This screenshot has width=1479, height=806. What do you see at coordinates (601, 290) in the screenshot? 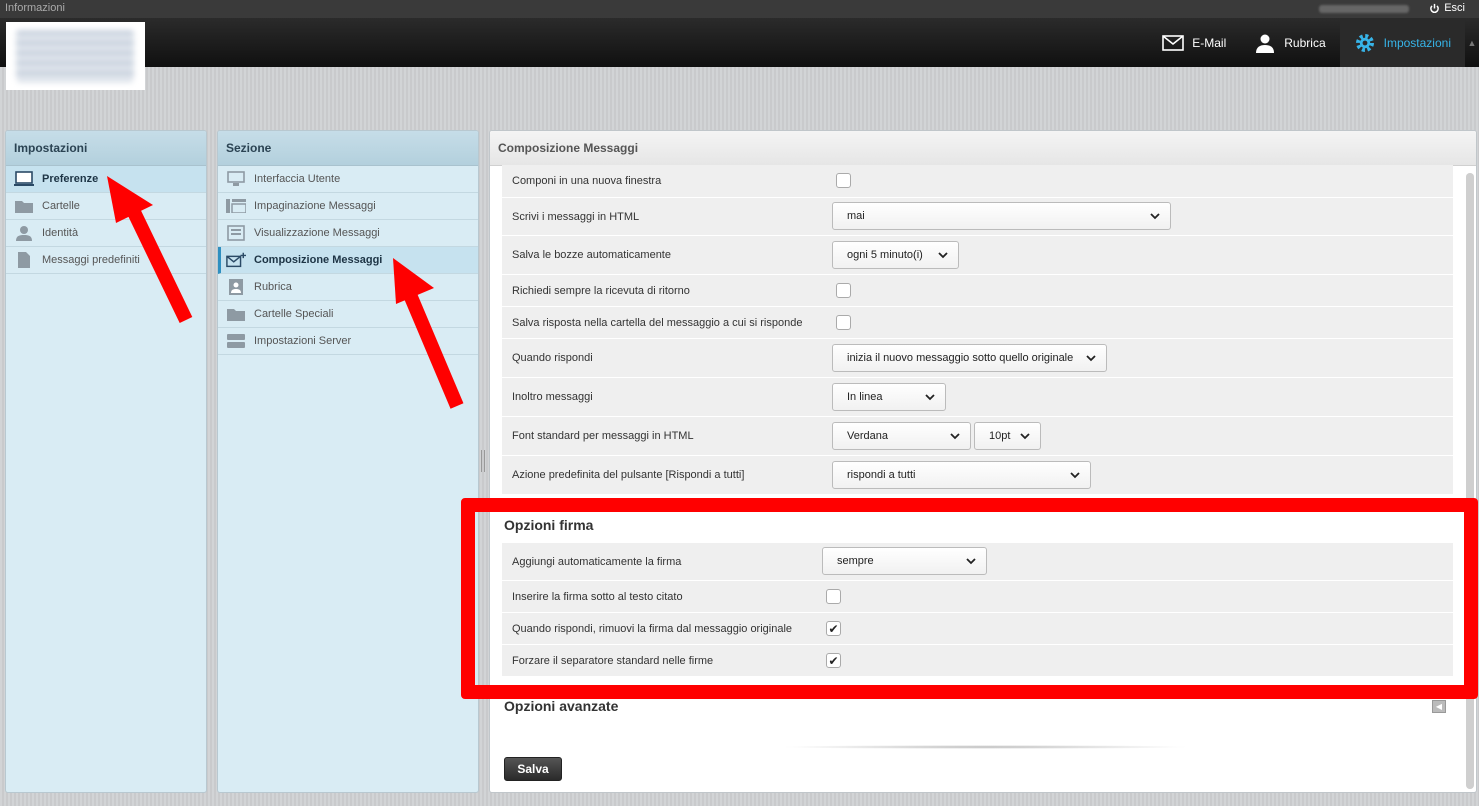
I see `row-label: Richiedi sempre la ricevuta di ritorno` at bounding box center [601, 290].